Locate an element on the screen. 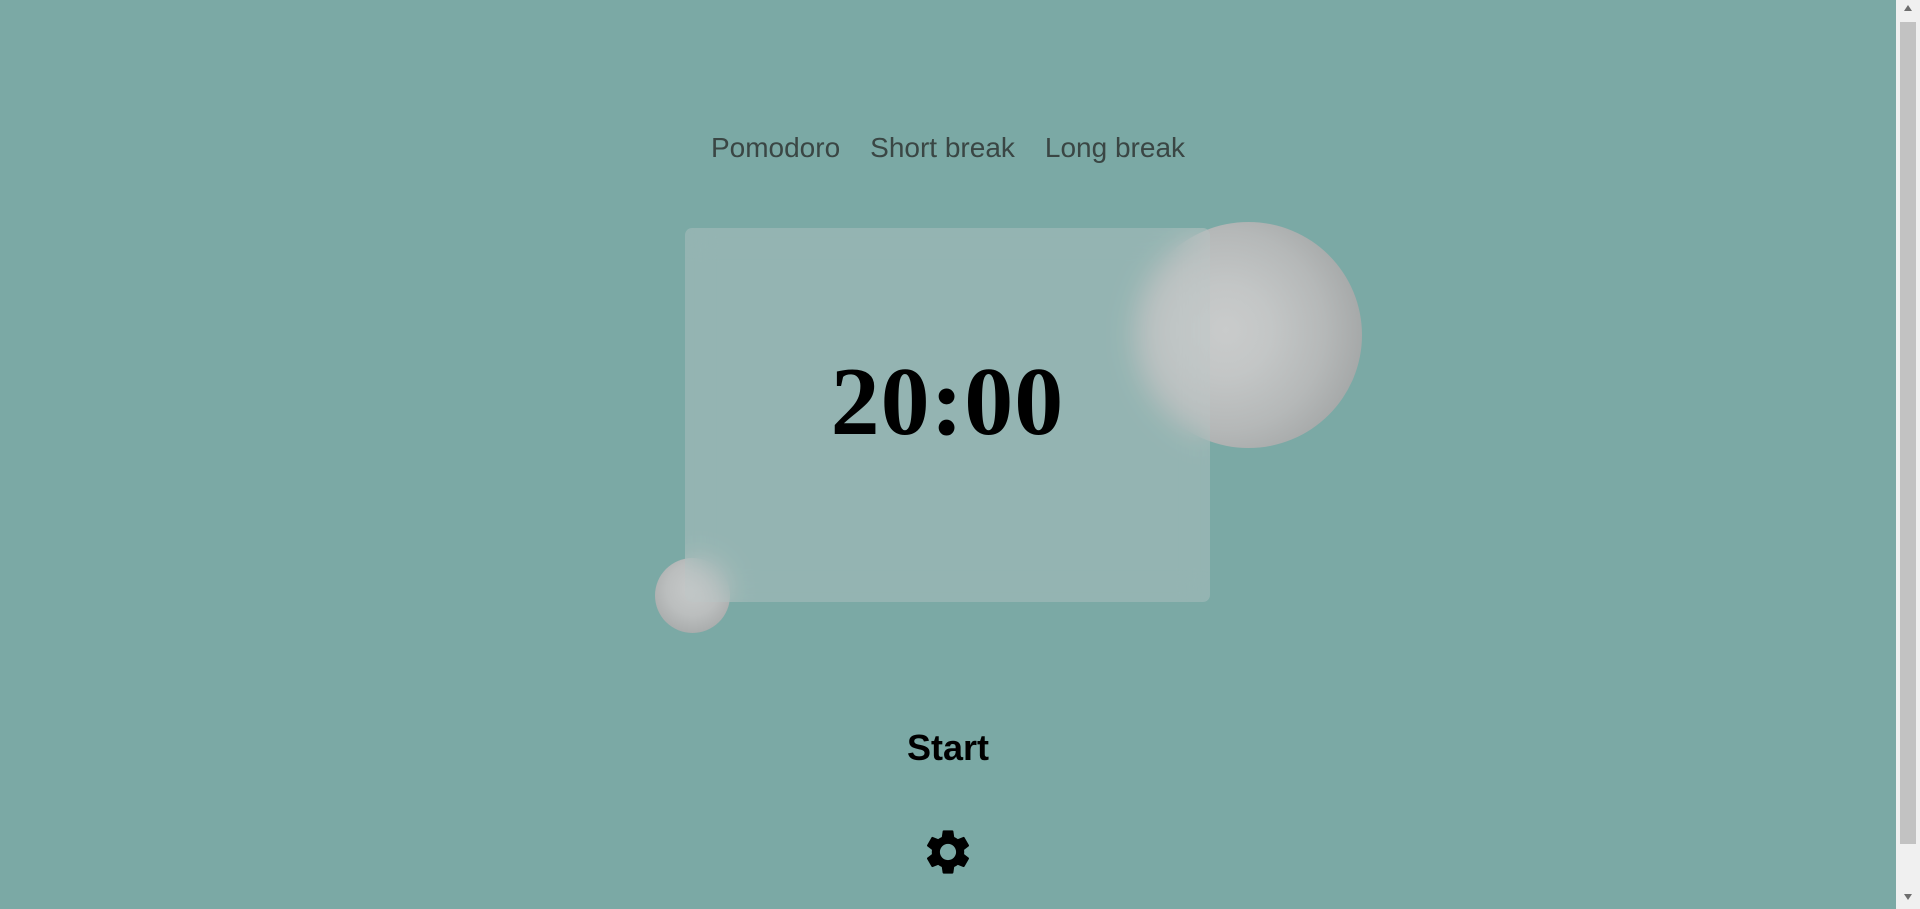  timer-display: 20:00 is located at coordinates (947, 402).